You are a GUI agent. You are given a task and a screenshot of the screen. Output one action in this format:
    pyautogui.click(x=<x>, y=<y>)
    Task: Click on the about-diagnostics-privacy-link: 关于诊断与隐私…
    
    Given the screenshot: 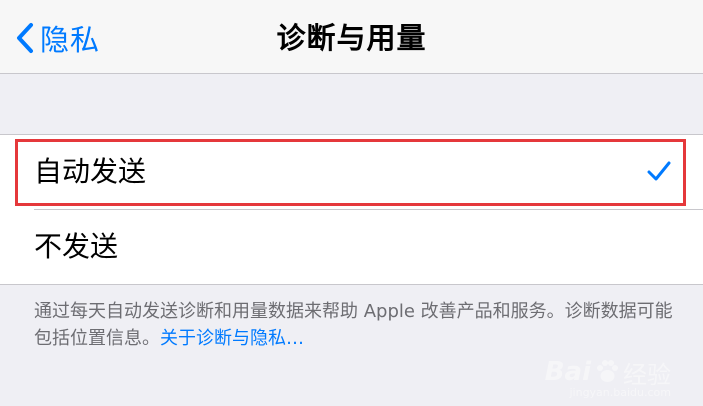 What is the action you would take?
    pyautogui.click(x=232, y=338)
    